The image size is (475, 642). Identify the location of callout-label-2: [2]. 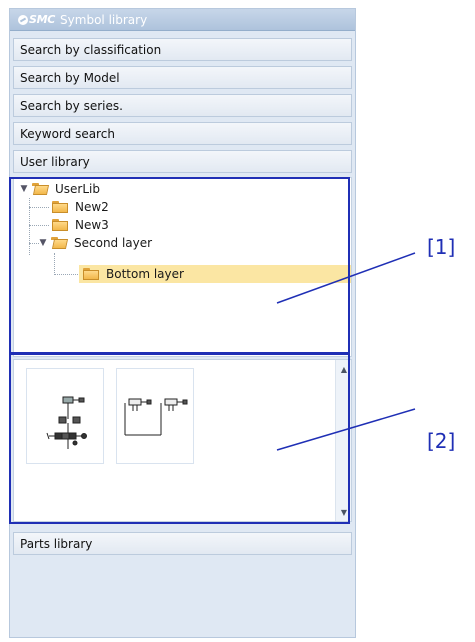
(441, 441).